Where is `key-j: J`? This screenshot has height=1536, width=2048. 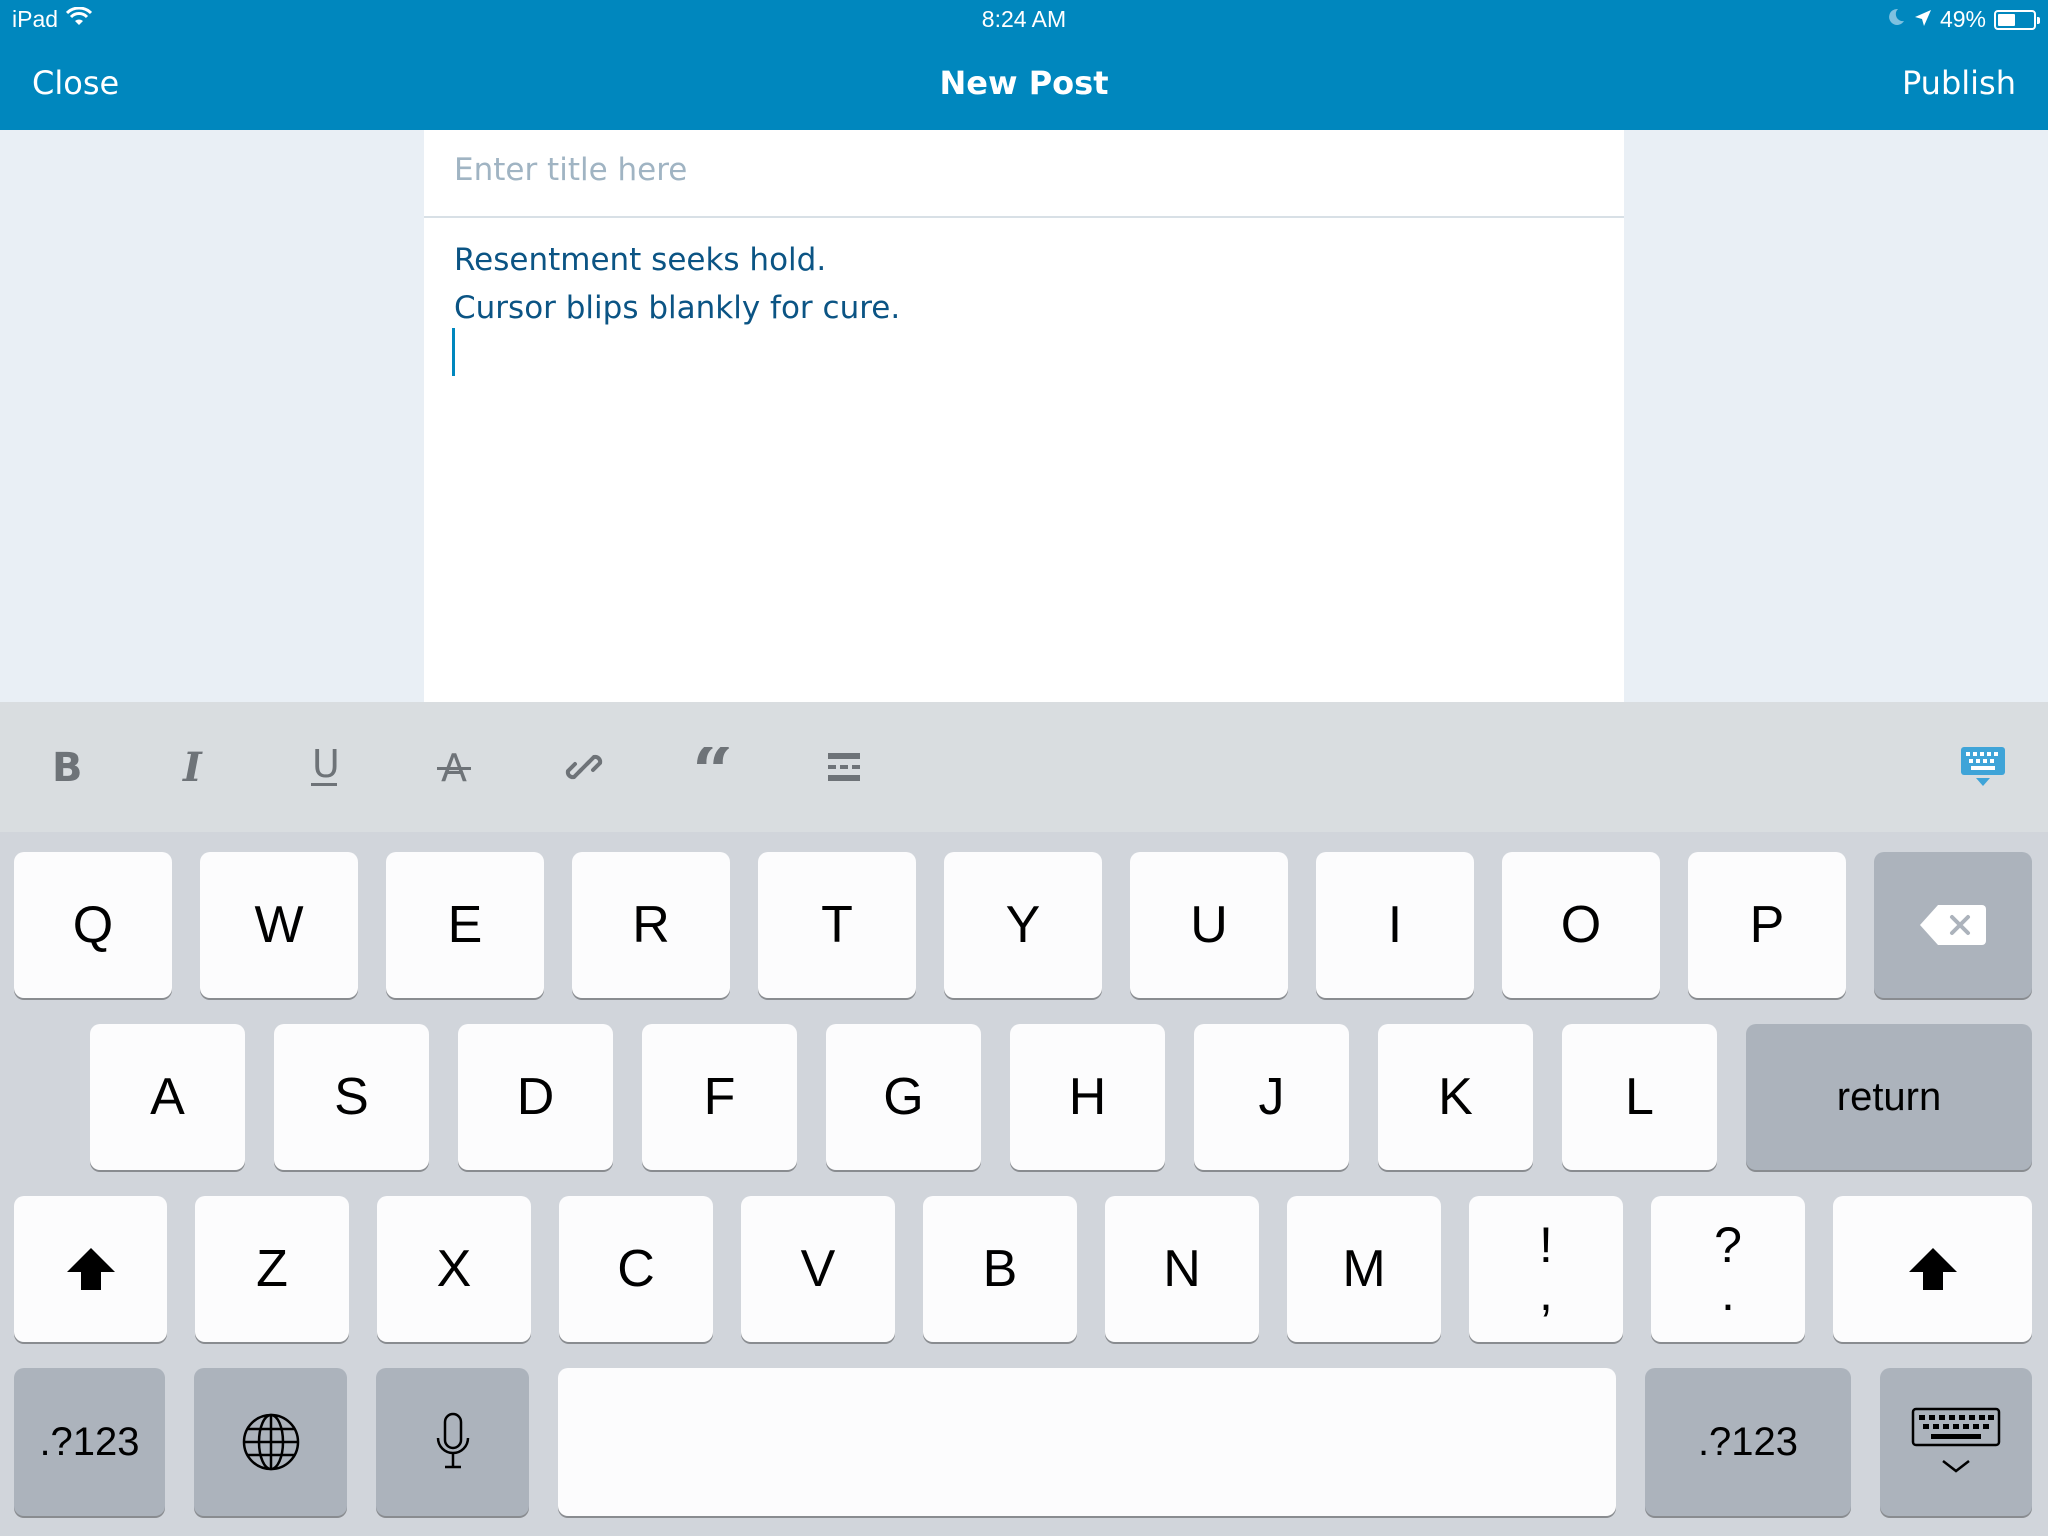
key-j: J is located at coordinates (1271, 1097).